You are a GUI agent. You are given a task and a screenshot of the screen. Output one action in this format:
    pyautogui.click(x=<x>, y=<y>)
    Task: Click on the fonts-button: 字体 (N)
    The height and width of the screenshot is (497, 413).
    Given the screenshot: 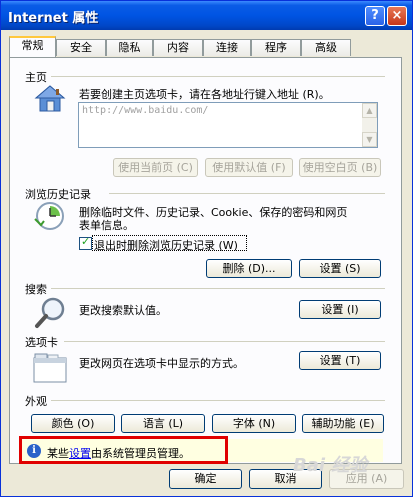 What is the action you would take?
    pyautogui.click(x=254, y=423)
    